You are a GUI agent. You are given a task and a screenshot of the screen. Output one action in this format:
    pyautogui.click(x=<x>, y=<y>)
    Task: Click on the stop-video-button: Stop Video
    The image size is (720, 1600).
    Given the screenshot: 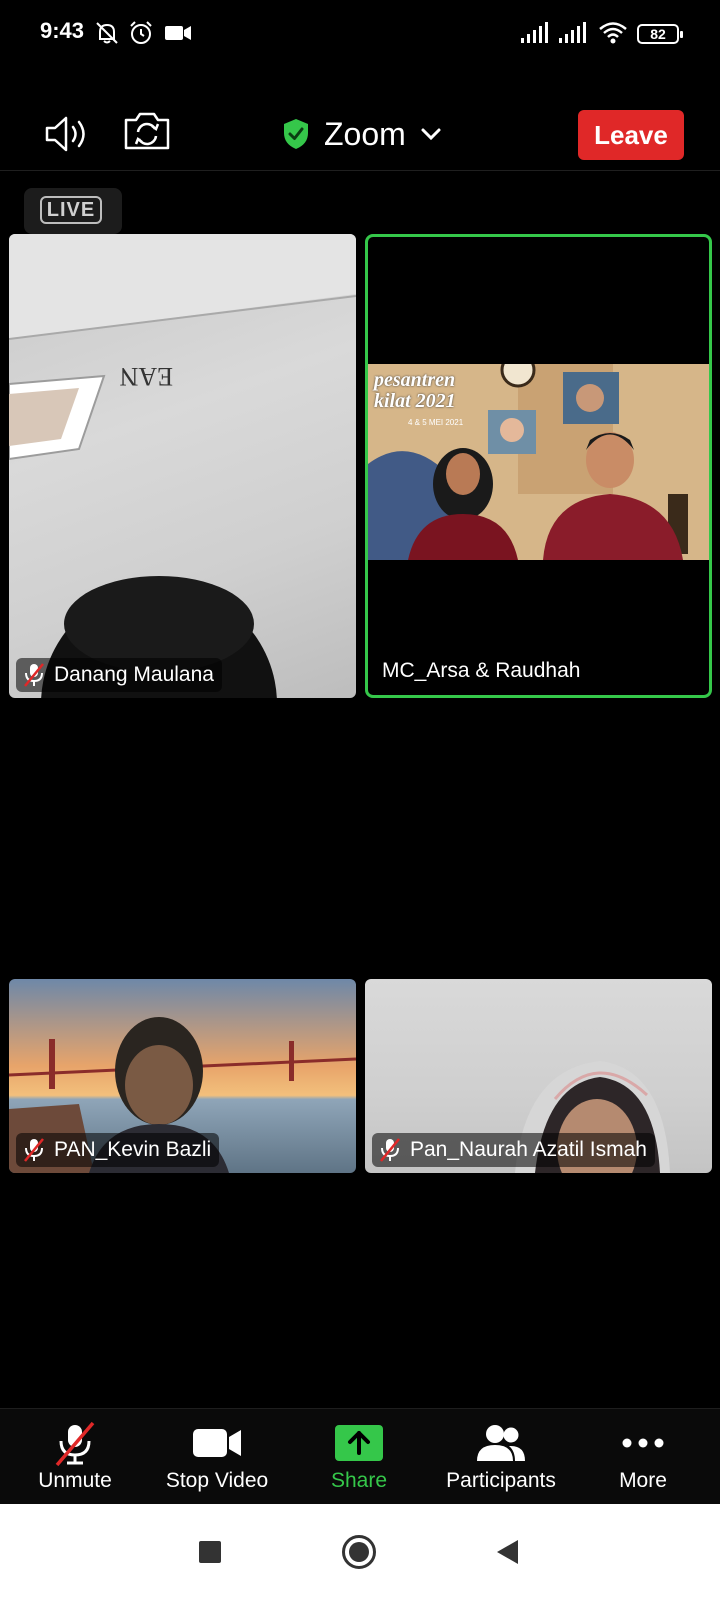 What is the action you would take?
    pyautogui.click(x=217, y=1456)
    